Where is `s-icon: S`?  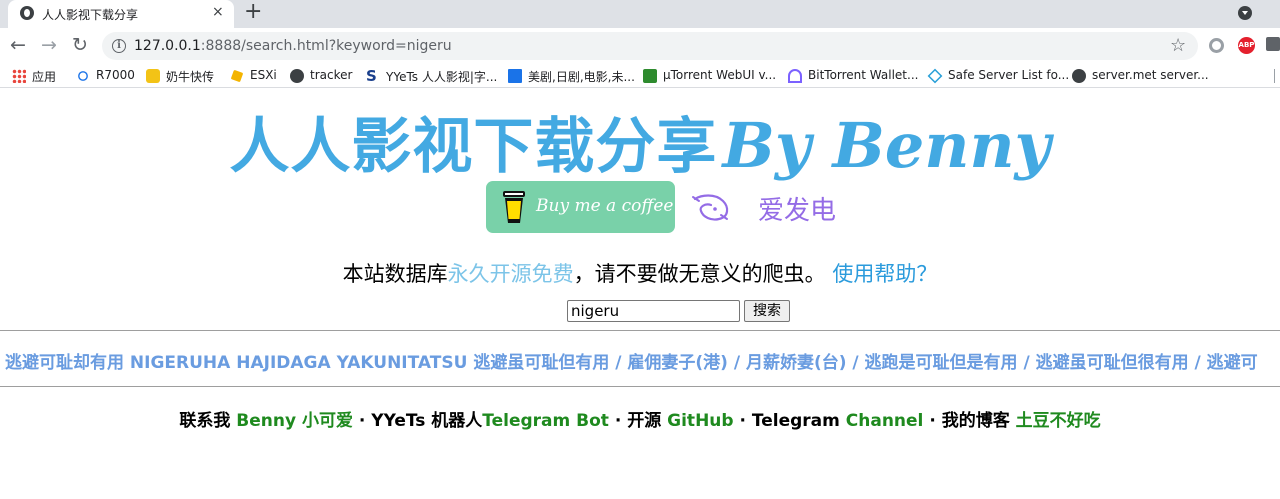 s-icon: S is located at coordinates (371, 76).